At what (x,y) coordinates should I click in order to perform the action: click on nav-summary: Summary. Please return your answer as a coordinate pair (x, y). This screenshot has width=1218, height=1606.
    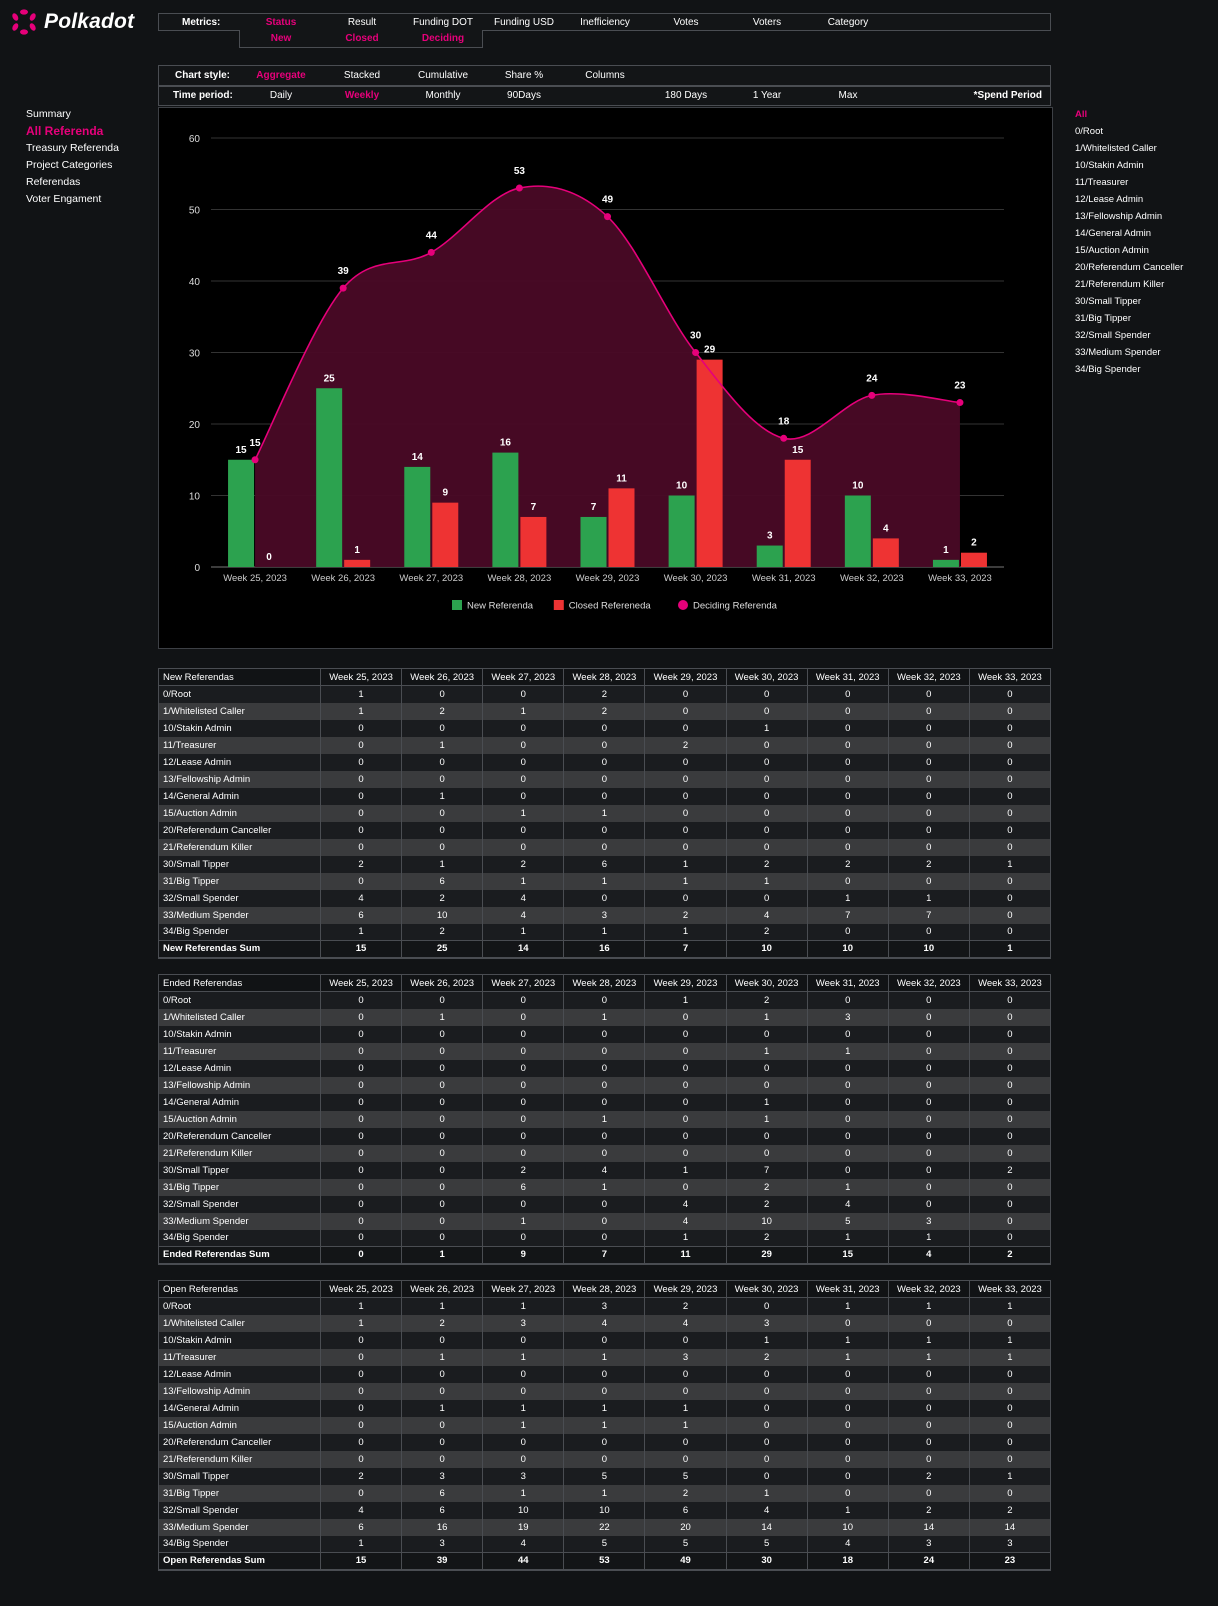
    Looking at the image, I should click on (72, 114).